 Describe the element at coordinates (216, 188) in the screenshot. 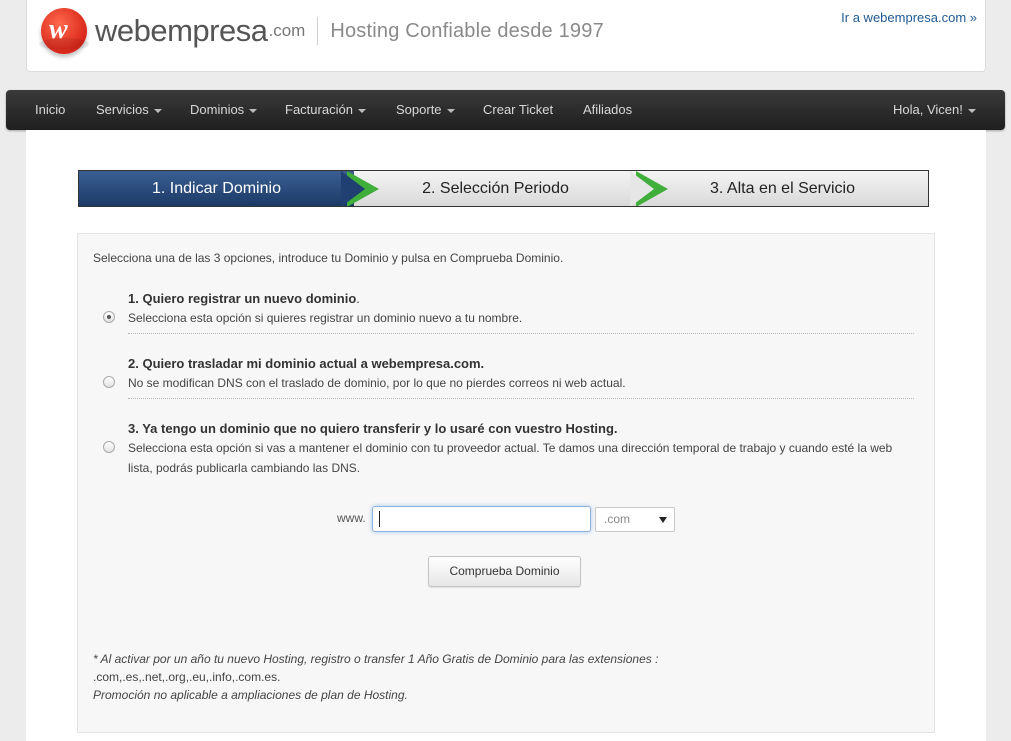

I see `step-indicar-dominio: 1. Indicar Dominio` at that location.